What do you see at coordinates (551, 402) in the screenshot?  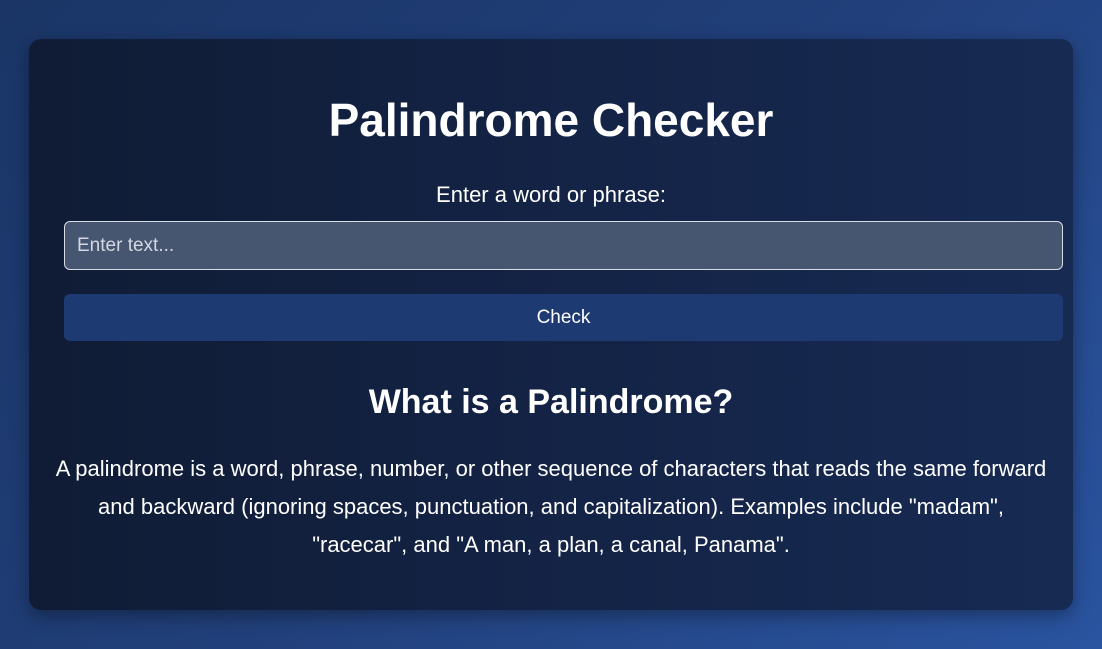 I see `section-heading: What is a Palindrome?` at bounding box center [551, 402].